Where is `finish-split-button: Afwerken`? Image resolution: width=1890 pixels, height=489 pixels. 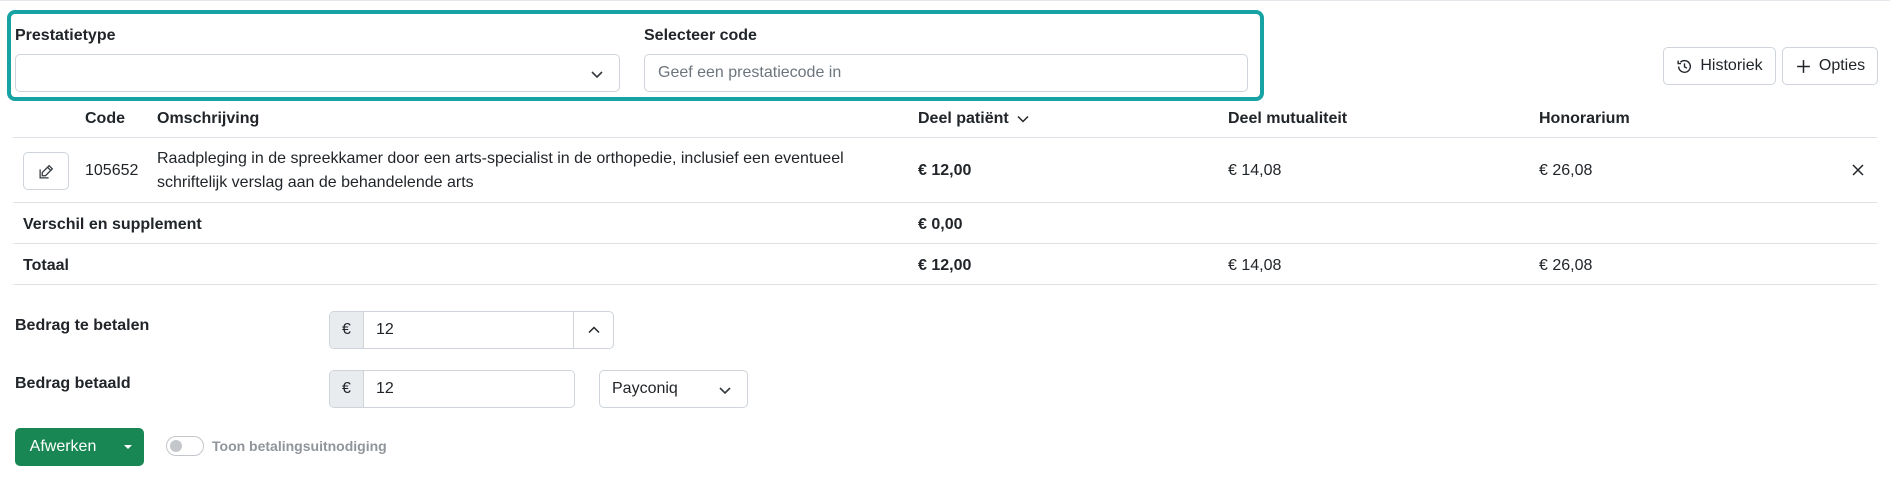
finish-split-button: Afwerken is located at coordinates (79, 447).